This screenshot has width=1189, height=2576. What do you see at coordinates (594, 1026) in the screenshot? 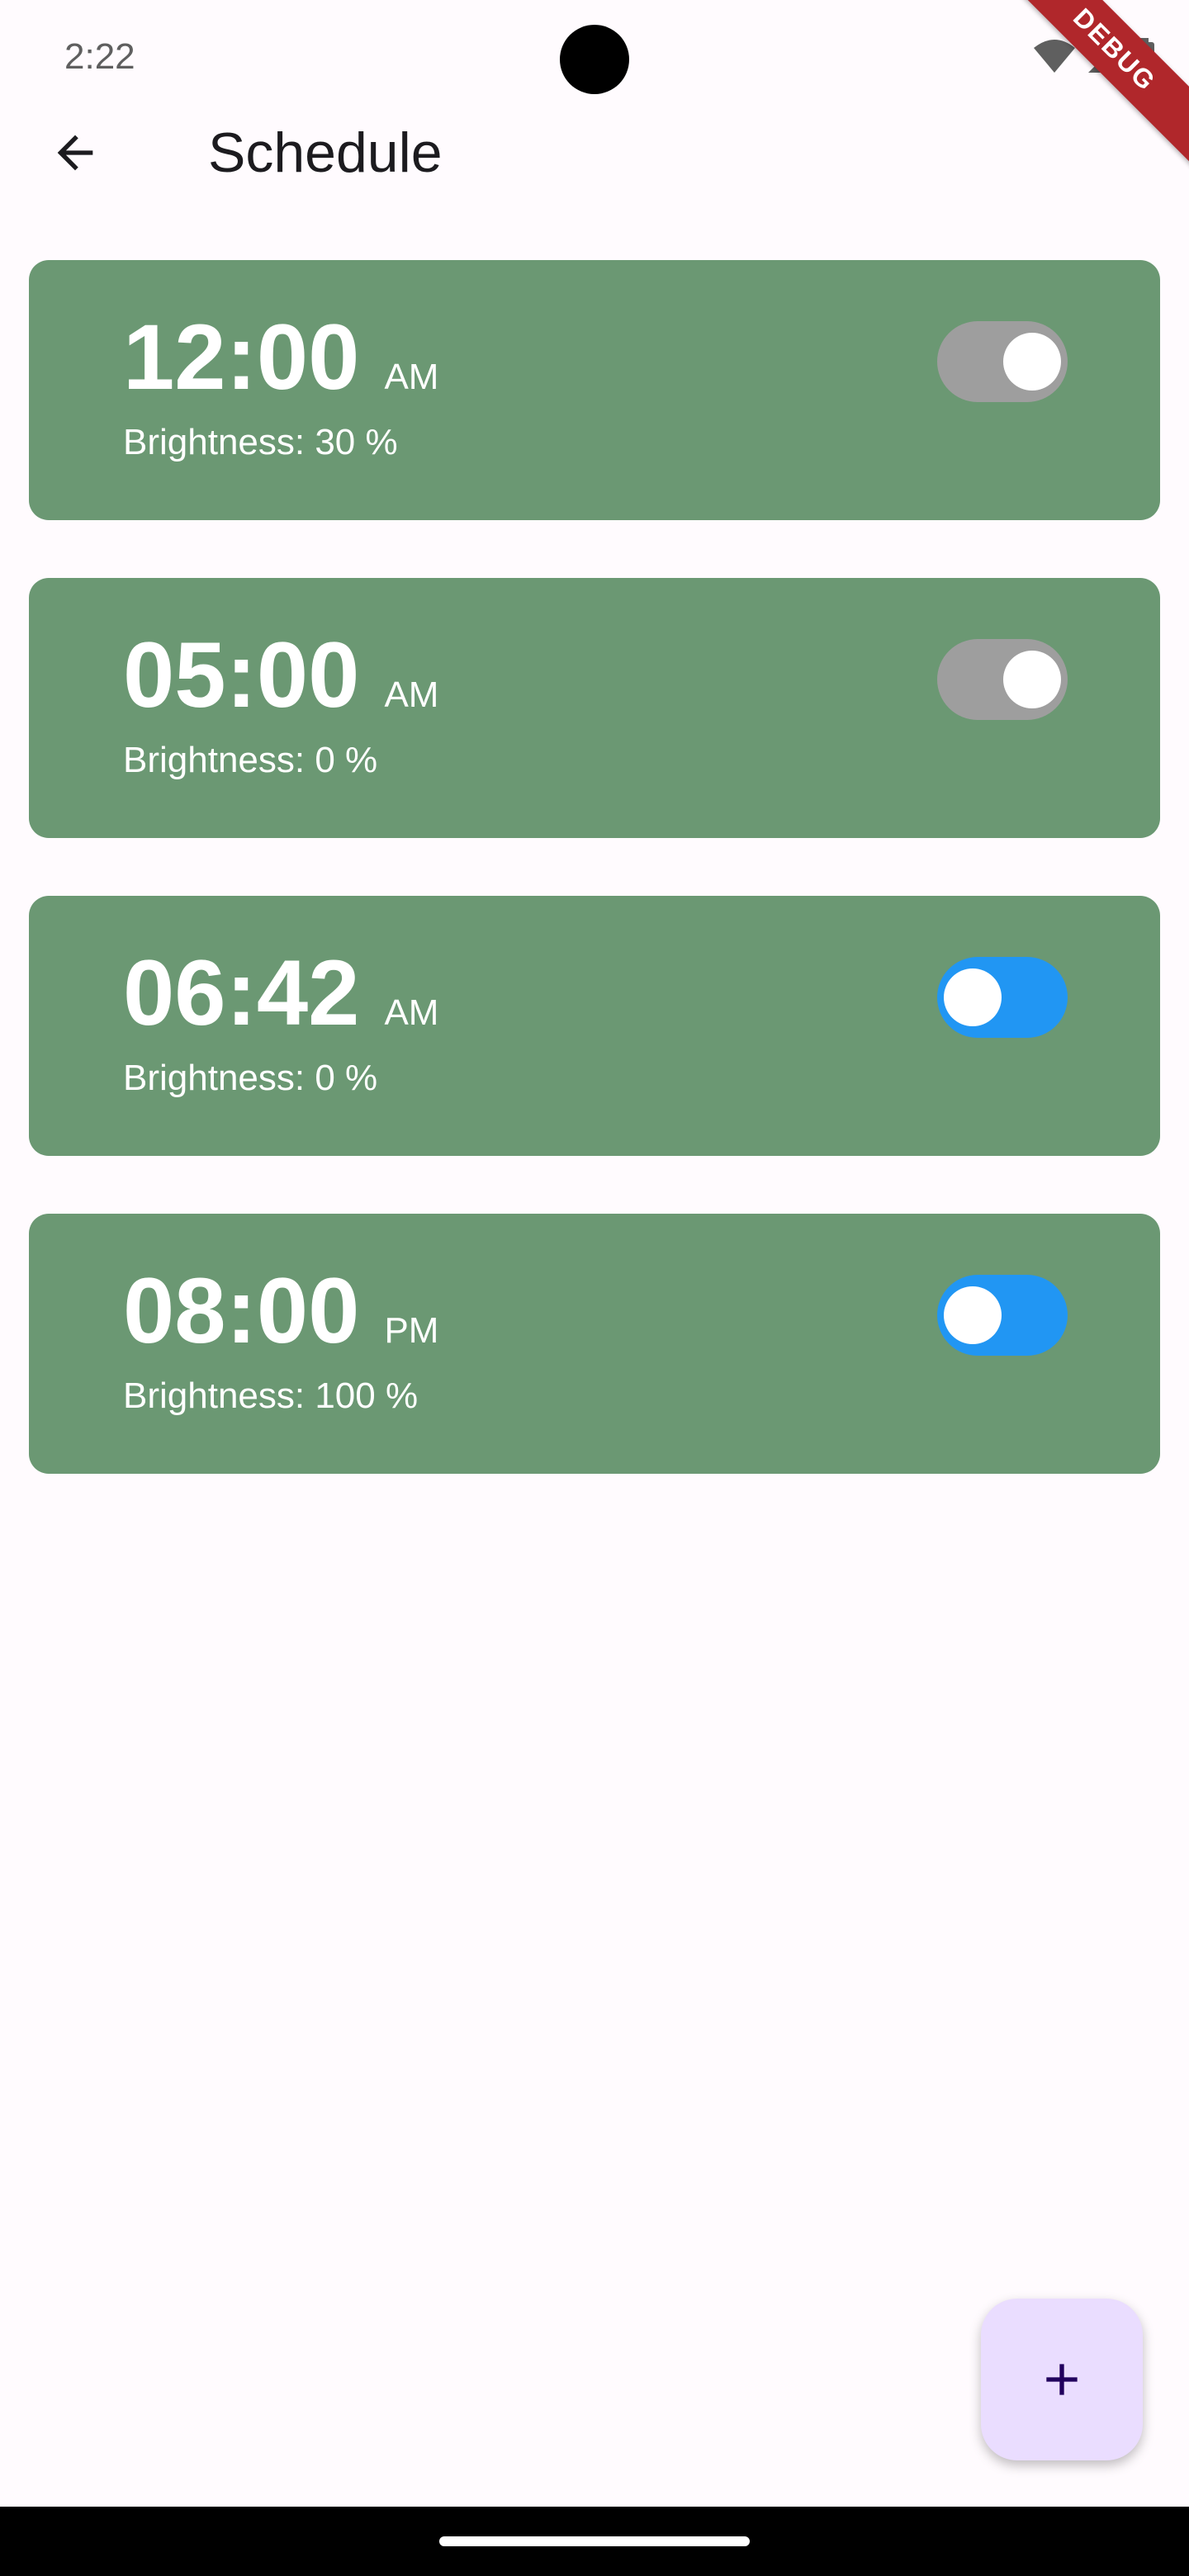
I see `schedule-card: 06:42 AM Brightness: 0 %` at bounding box center [594, 1026].